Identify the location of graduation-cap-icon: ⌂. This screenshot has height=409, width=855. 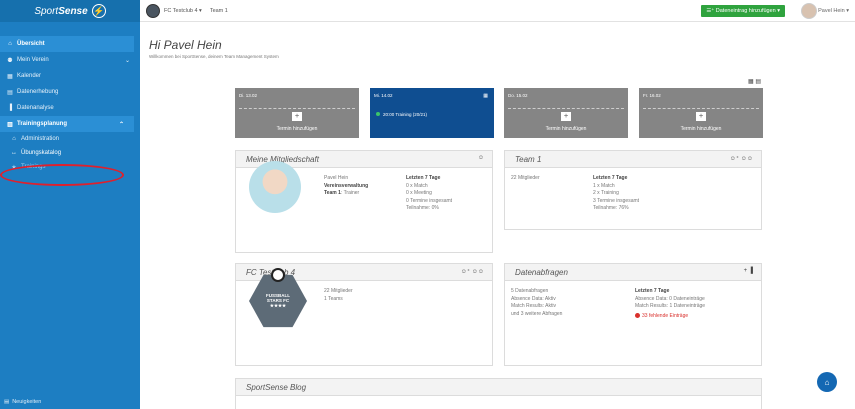
(827, 382).